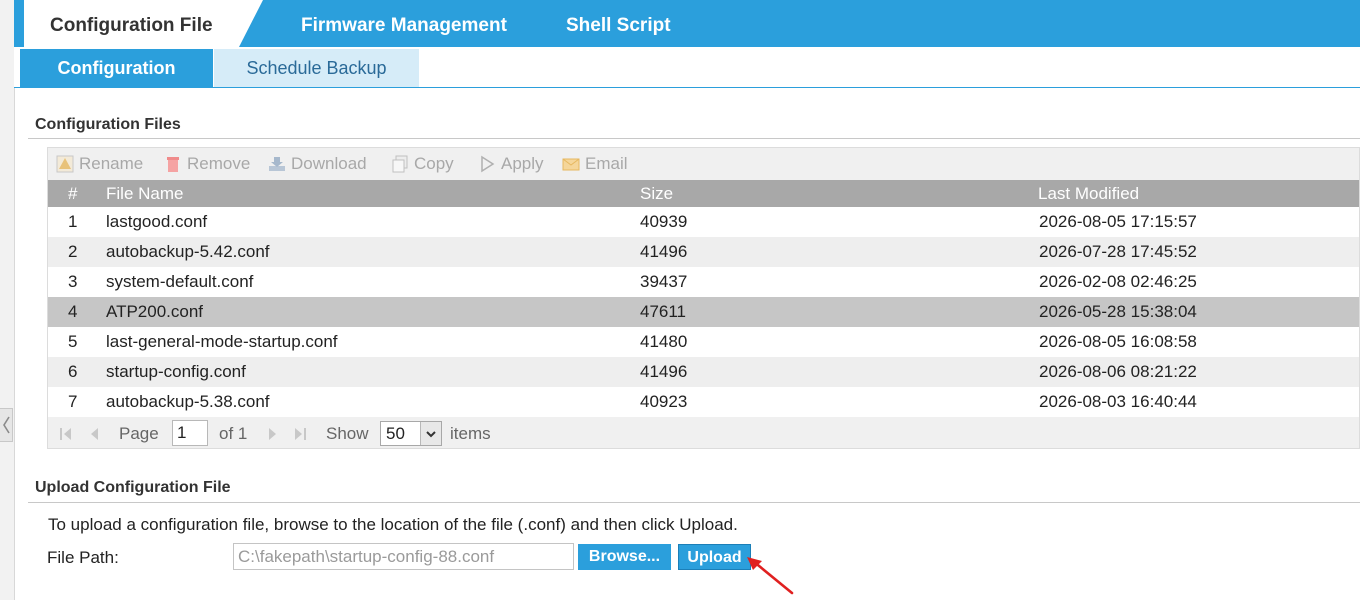 This screenshot has width=1360, height=600. I want to click on page-size-select: 50, so click(411, 433).